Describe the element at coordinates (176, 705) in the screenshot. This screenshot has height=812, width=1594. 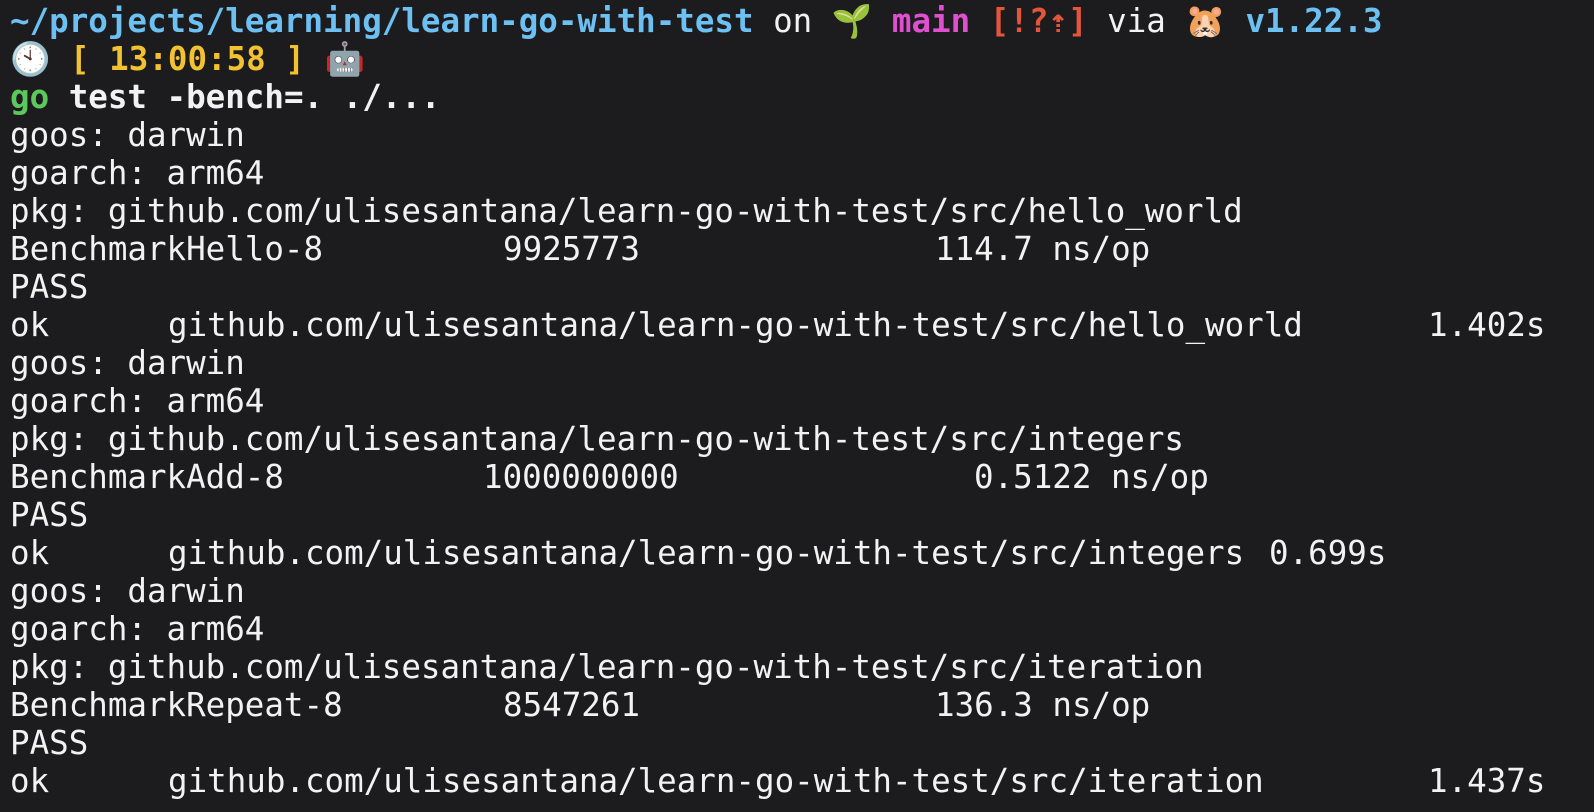
I see `benchmark-name: BenchmarkRepeat-8` at that location.